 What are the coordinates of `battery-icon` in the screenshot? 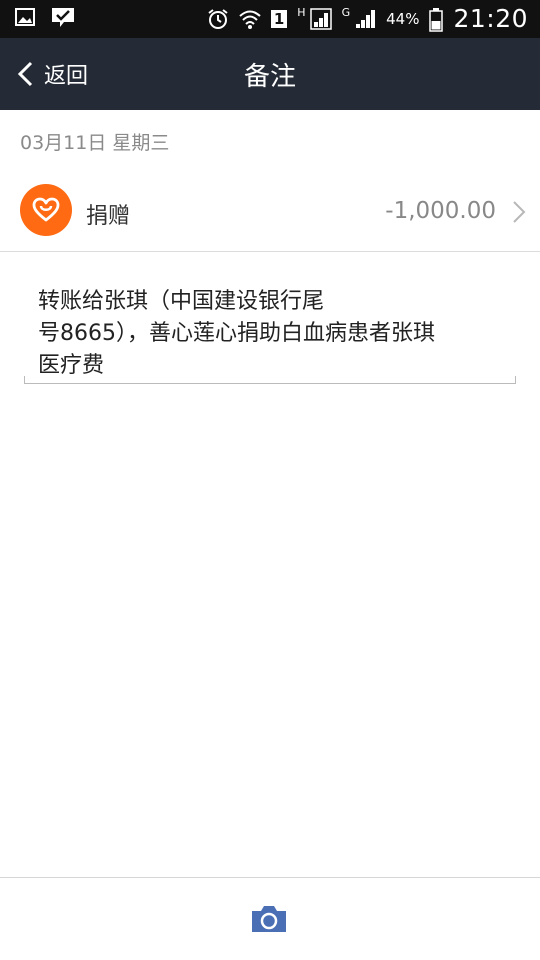 It's located at (436, 19).